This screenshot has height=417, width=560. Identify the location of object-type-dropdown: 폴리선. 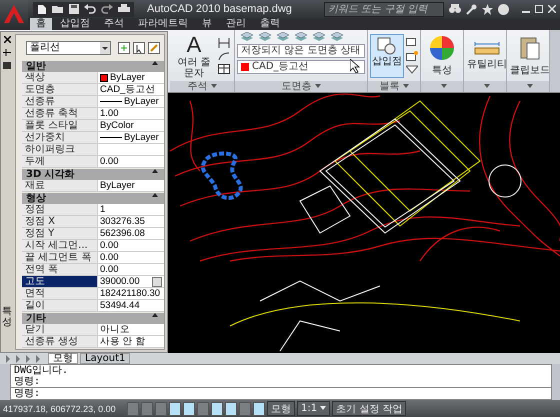
(68, 48).